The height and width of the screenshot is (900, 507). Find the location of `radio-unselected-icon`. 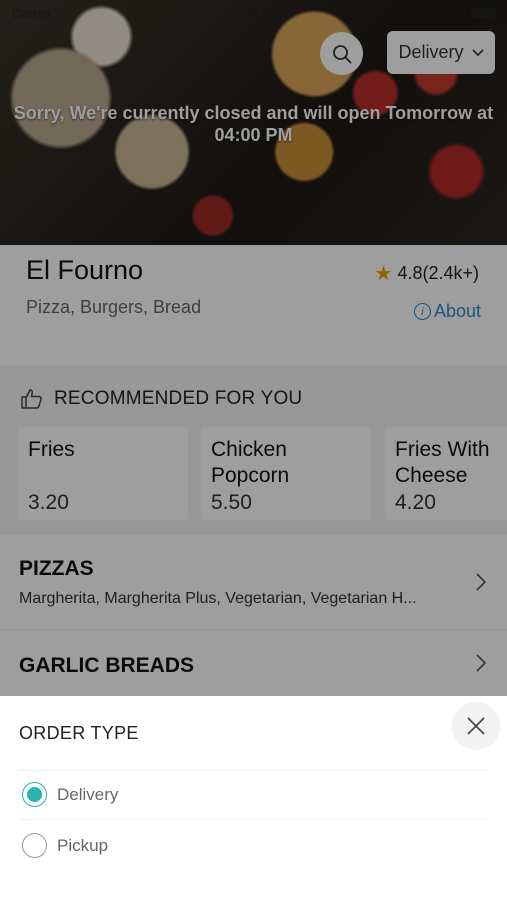

radio-unselected-icon is located at coordinates (34, 845).